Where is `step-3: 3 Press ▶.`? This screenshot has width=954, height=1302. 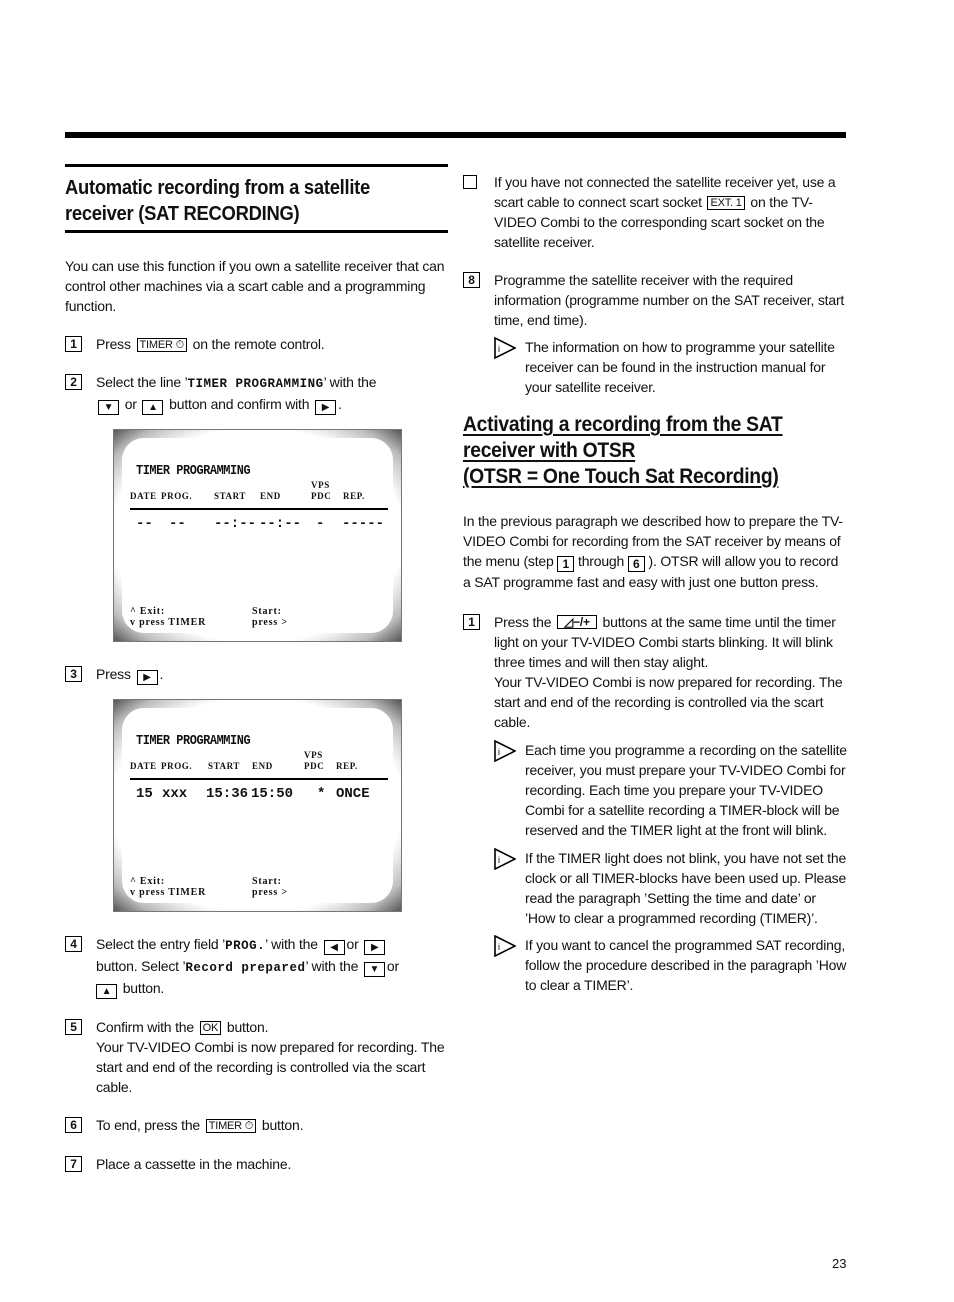 step-3: 3 Press ▶. is located at coordinates (256, 674).